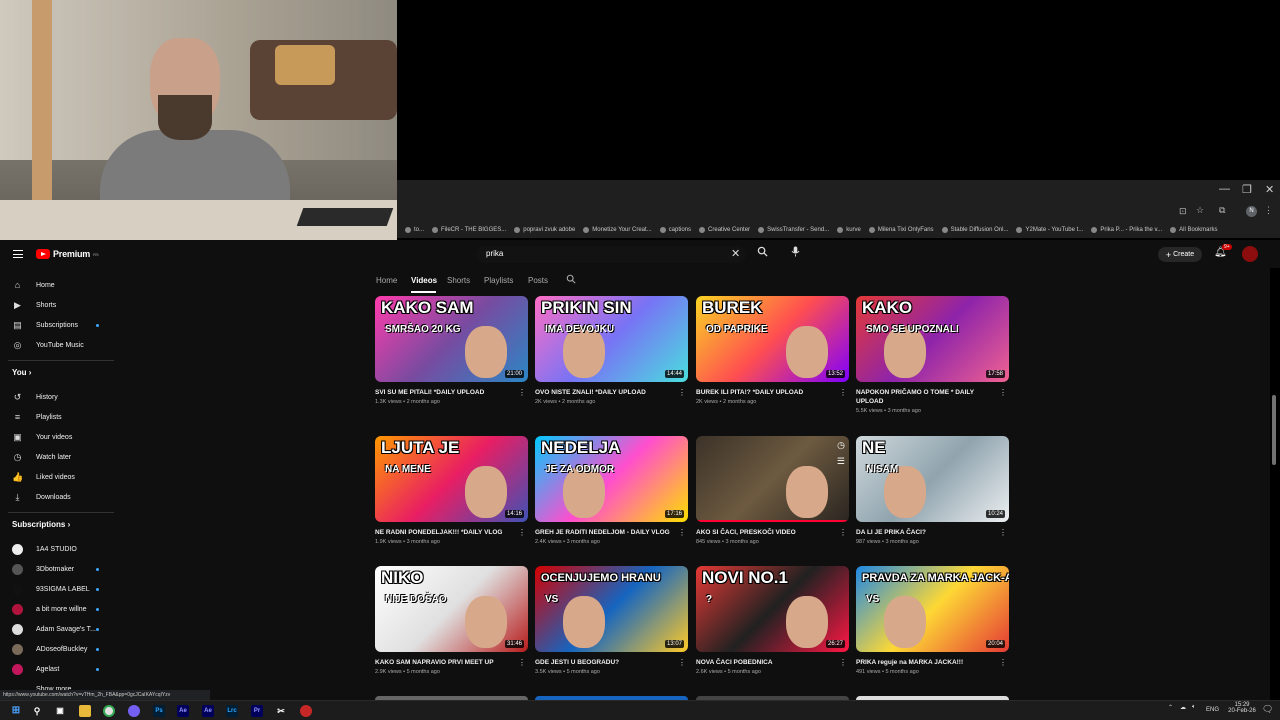 The width and height of the screenshot is (1280, 720). I want to click on add-to-queue-icon: ☰, so click(841, 461).